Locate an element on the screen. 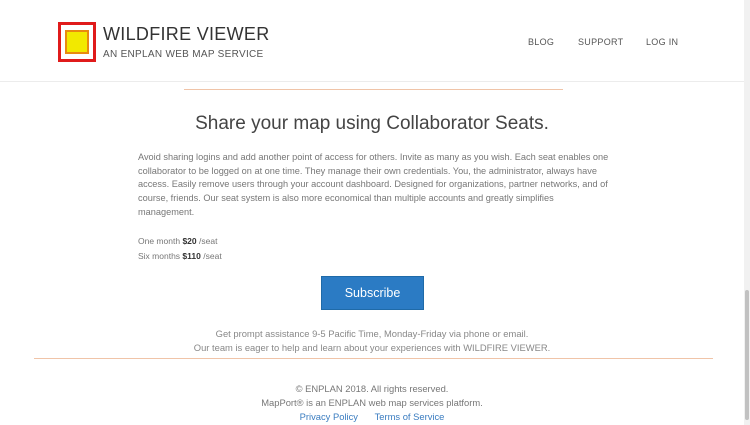 This screenshot has height=425, width=750. scrollbar-thumb is located at coordinates (747, 355).